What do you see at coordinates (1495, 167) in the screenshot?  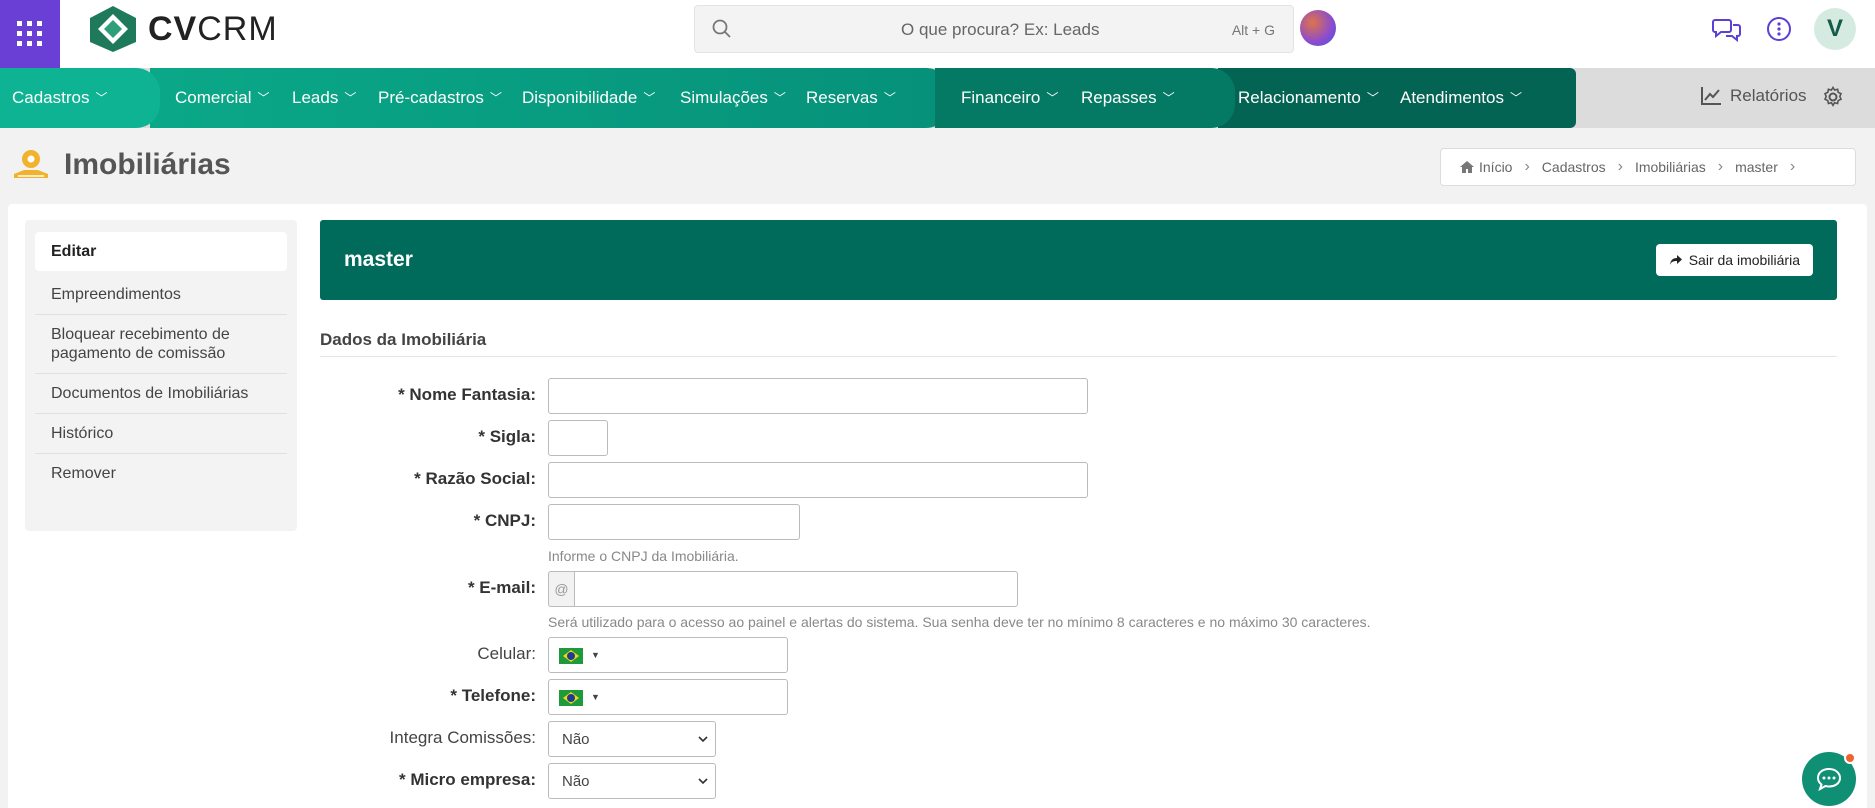 I see `breadcrumb-home: Início` at bounding box center [1495, 167].